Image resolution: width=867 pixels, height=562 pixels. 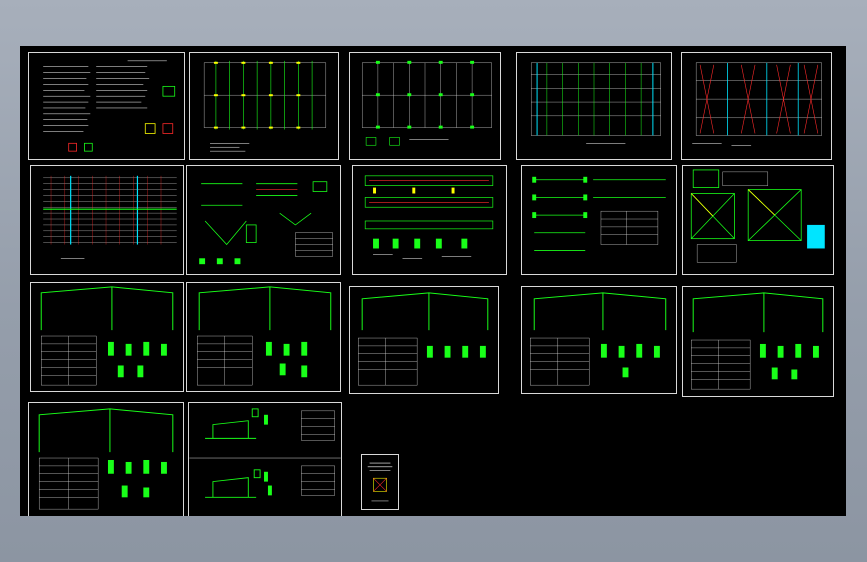 I want to click on sheet-connection-details, so click(x=263, y=220).